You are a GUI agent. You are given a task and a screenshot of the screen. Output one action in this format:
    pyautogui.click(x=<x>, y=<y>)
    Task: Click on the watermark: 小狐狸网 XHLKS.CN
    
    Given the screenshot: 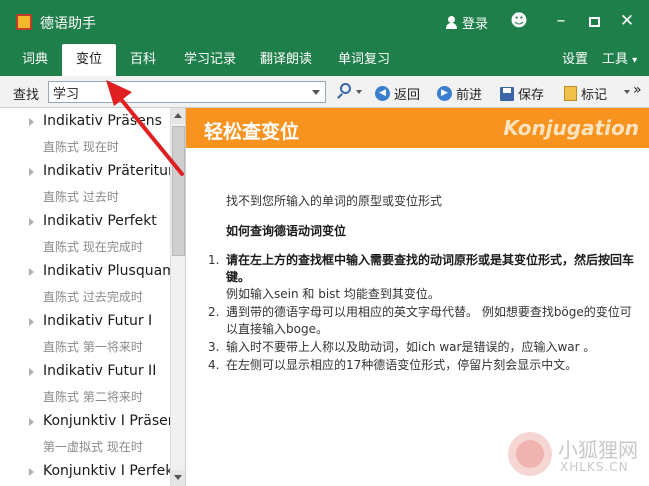 What is the action you would take?
    pyautogui.click(x=578, y=458)
    